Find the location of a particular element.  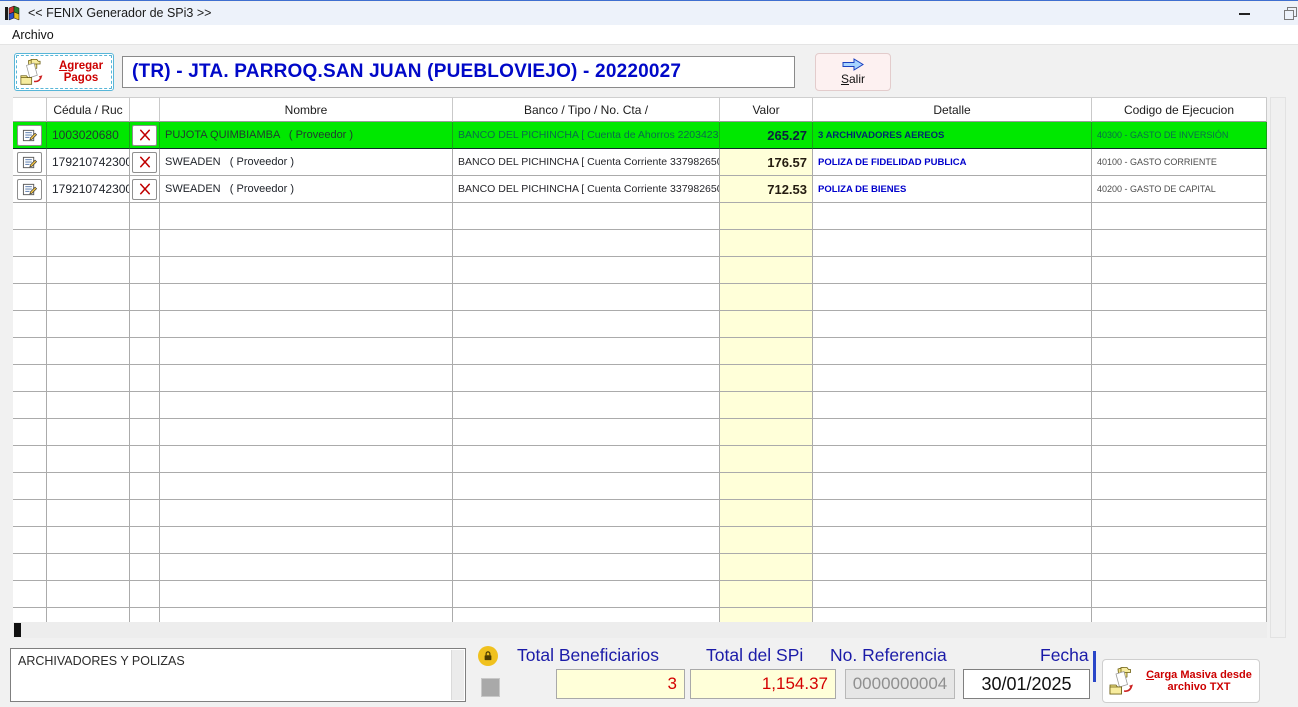

row-cell-cedula: 1003020680 is located at coordinates (88, 135).